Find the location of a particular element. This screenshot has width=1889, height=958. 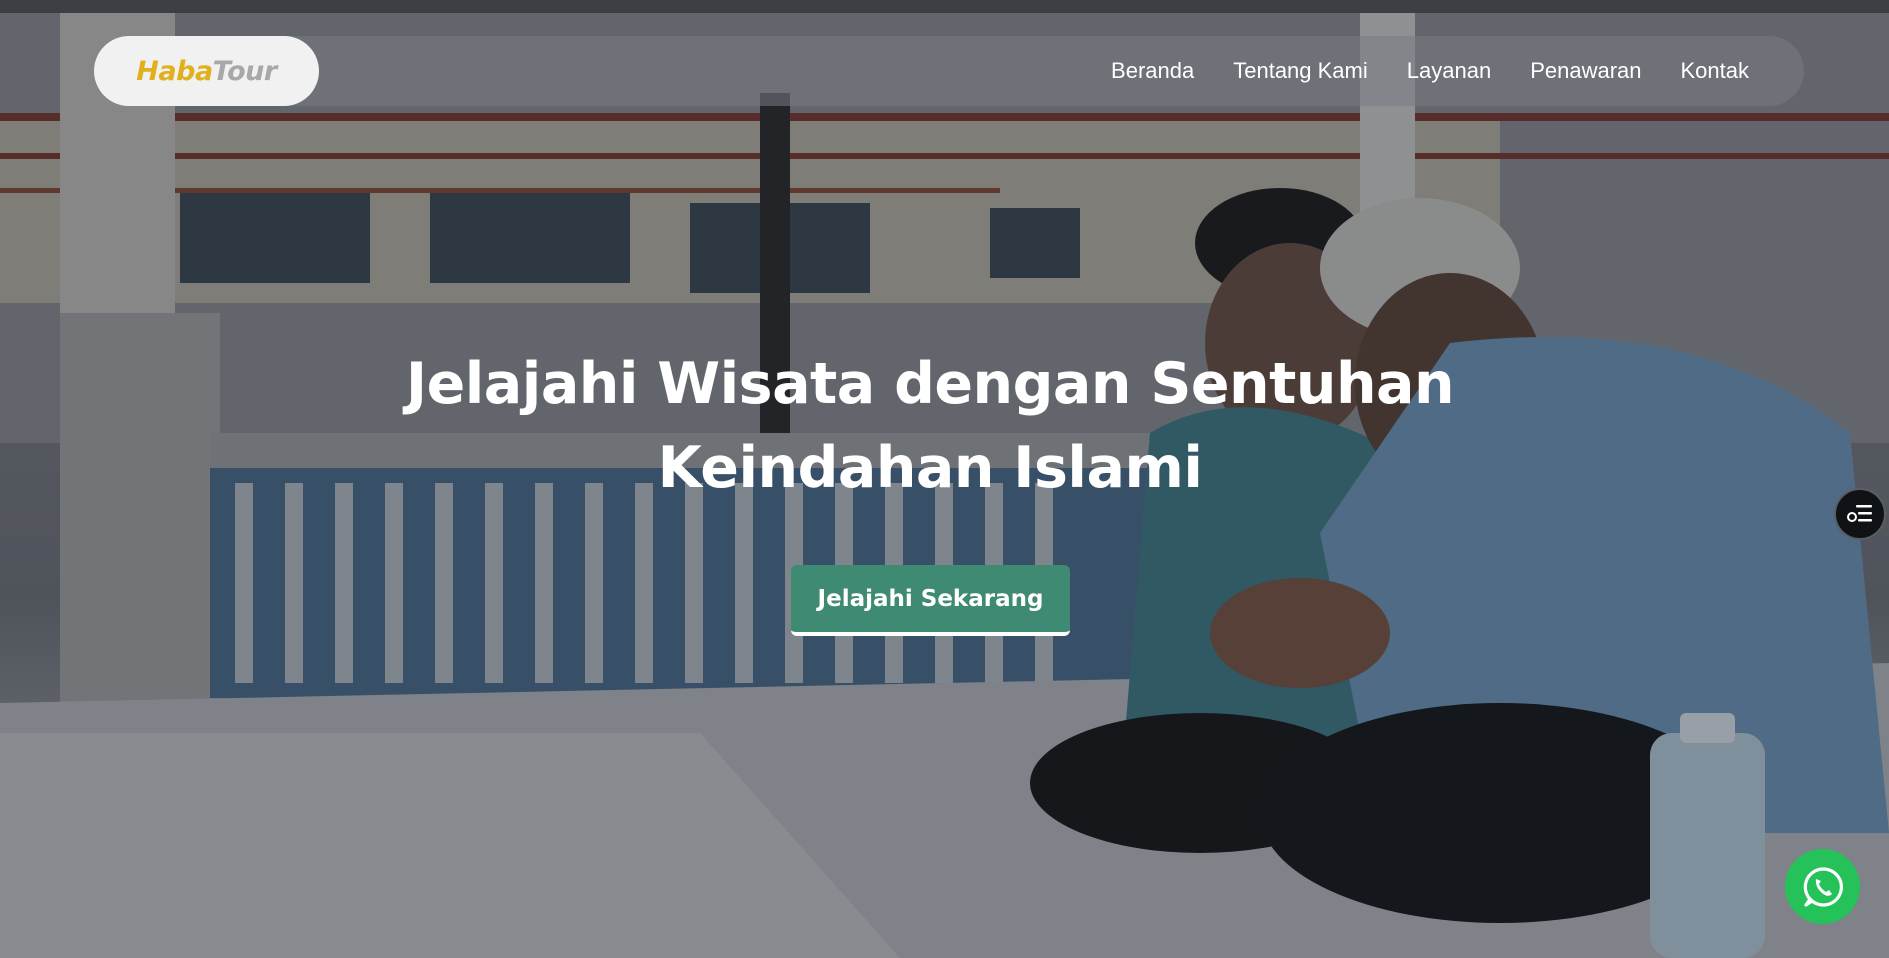

logo-container: HabaTour is located at coordinates (206, 71).